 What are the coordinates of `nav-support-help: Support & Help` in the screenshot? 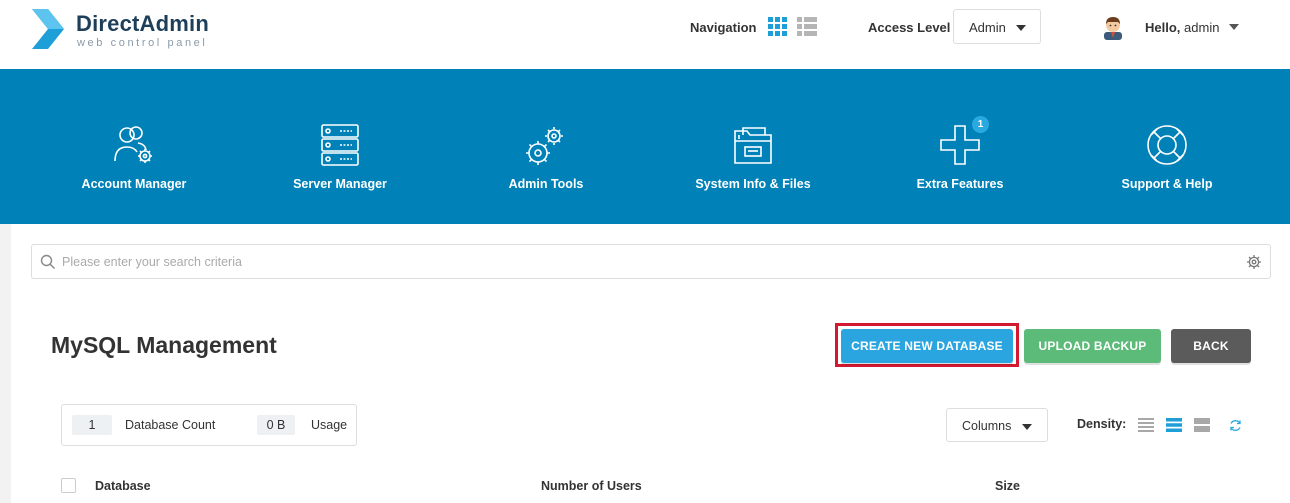 It's located at (1167, 146).